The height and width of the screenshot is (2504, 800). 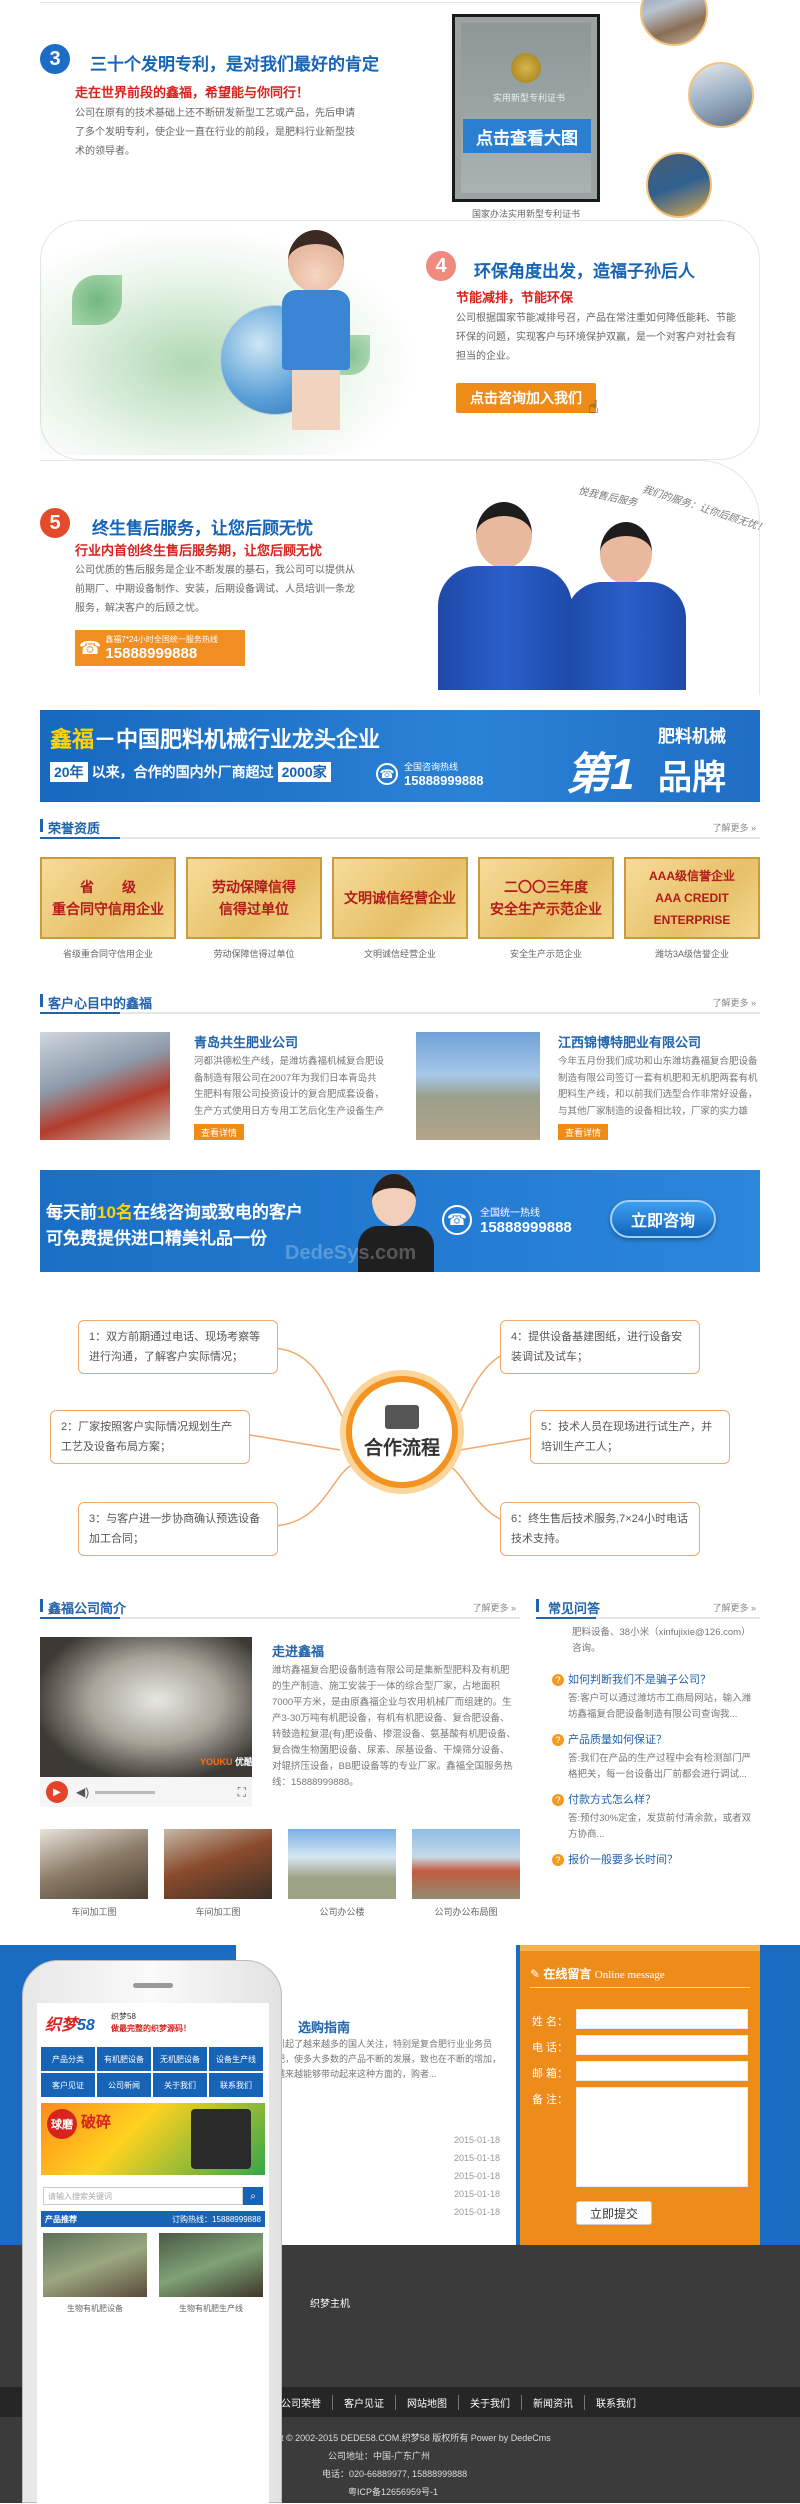 I want to click on process-center-title: 合作流程, so click(x=401, y=1448).